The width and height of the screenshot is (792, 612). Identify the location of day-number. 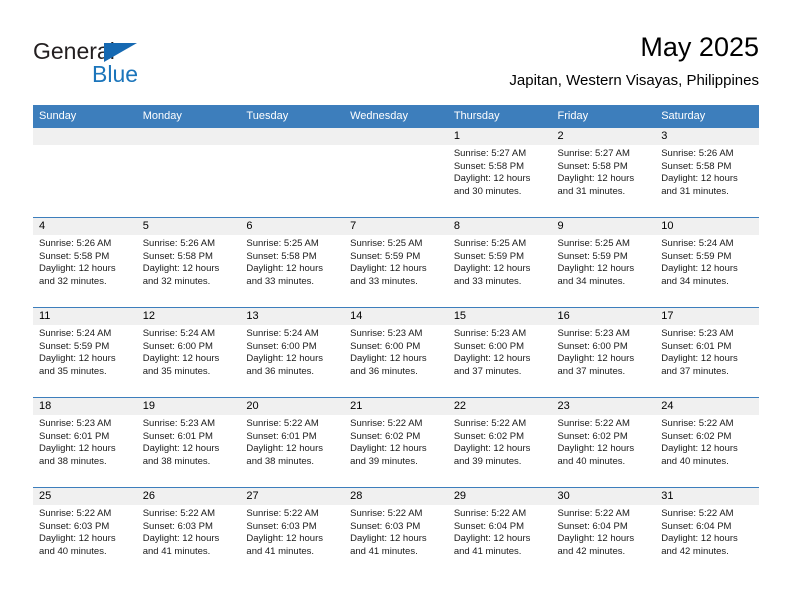
(396, 136).